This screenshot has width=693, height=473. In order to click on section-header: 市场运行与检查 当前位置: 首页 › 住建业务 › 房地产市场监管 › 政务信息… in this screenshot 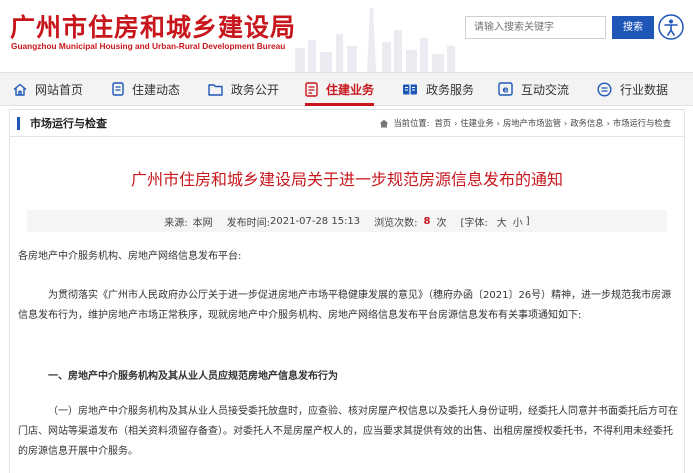, I will do `click(347, 123)`.